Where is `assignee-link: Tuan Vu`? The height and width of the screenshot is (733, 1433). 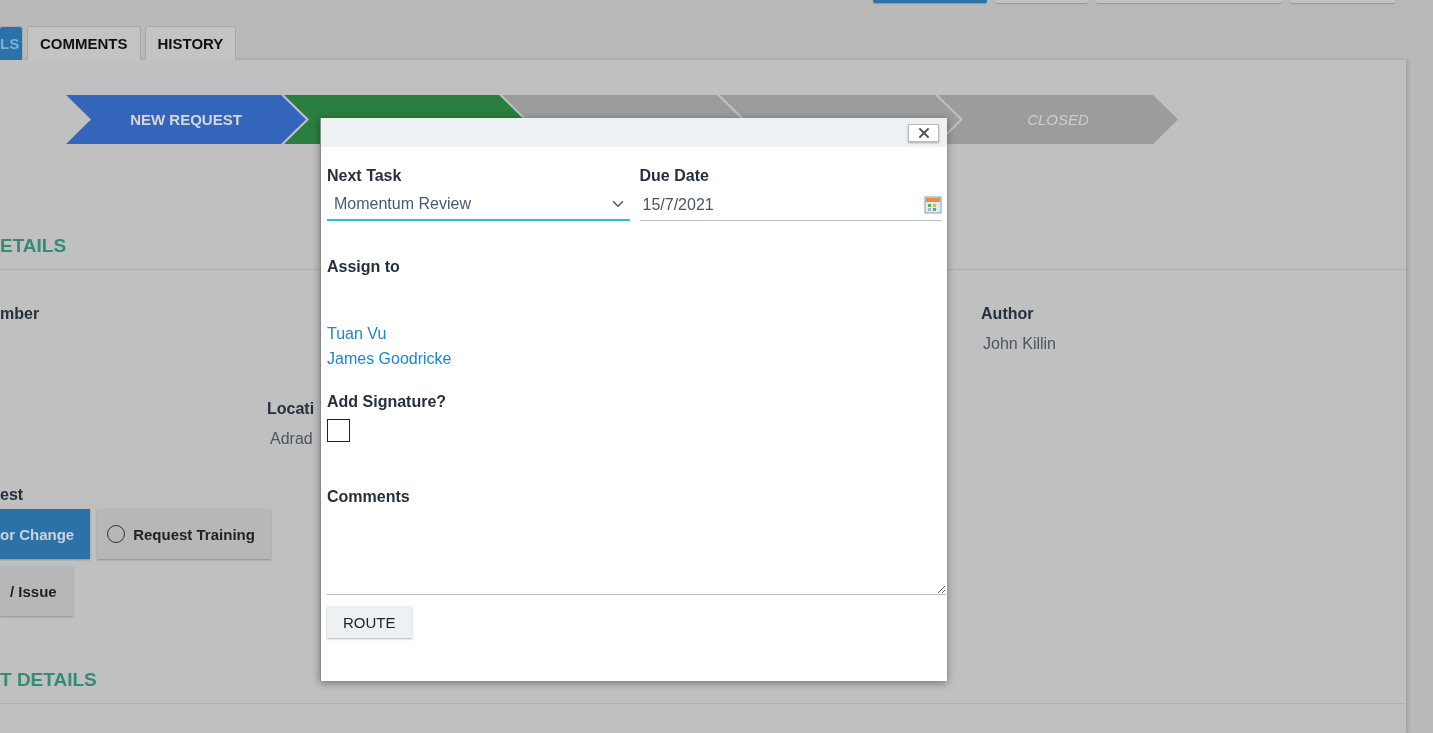 assignee-link: Tuan Vu is located at coordinates (357, 333).